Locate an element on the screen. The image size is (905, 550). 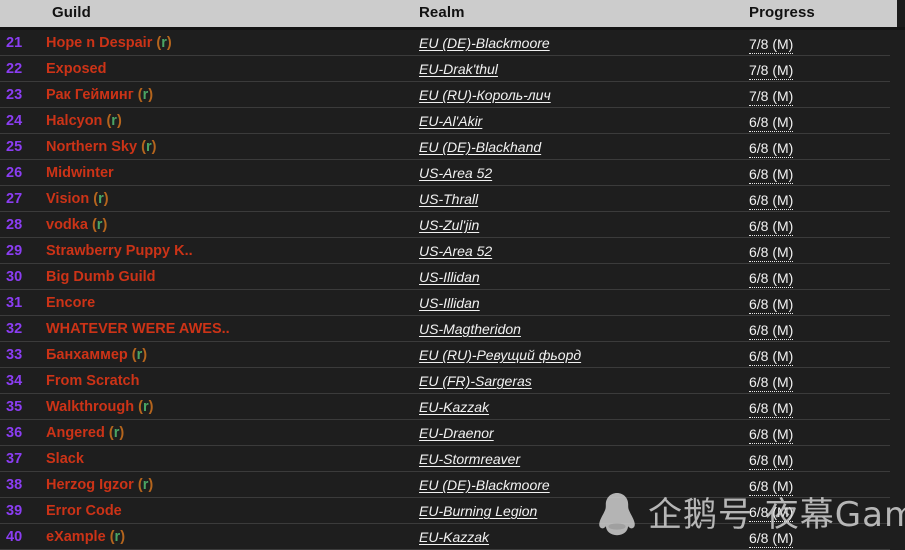
realm-link: EU-Al'Akir is located at coordinates (450, 121).